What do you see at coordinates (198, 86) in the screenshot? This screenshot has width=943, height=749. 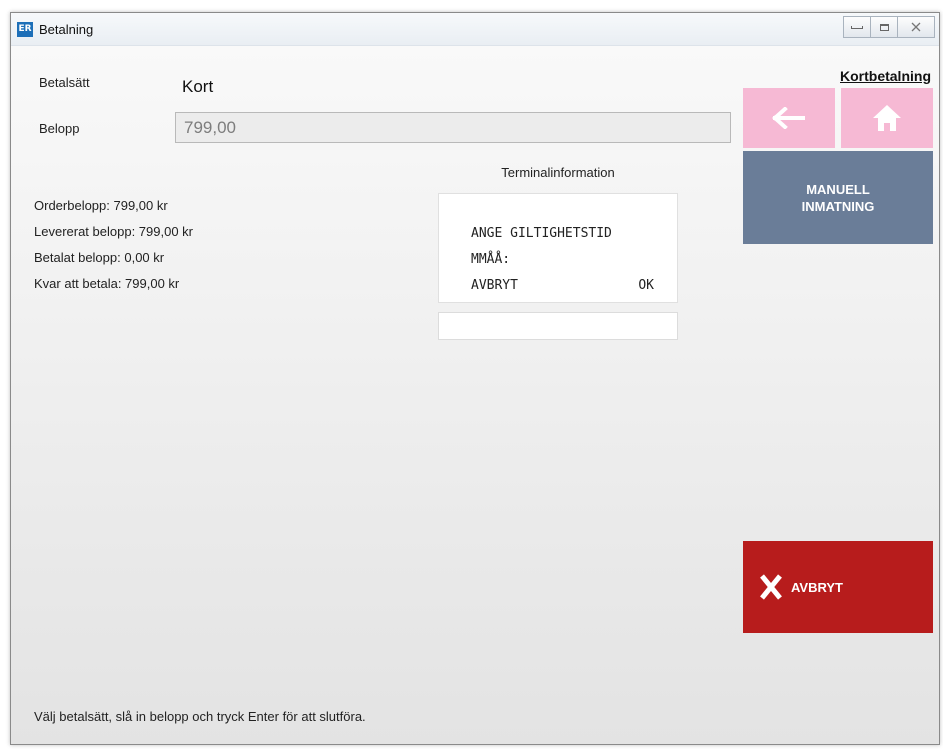 I see `payment-method-value: Kort` at bounding box center [198, 86].